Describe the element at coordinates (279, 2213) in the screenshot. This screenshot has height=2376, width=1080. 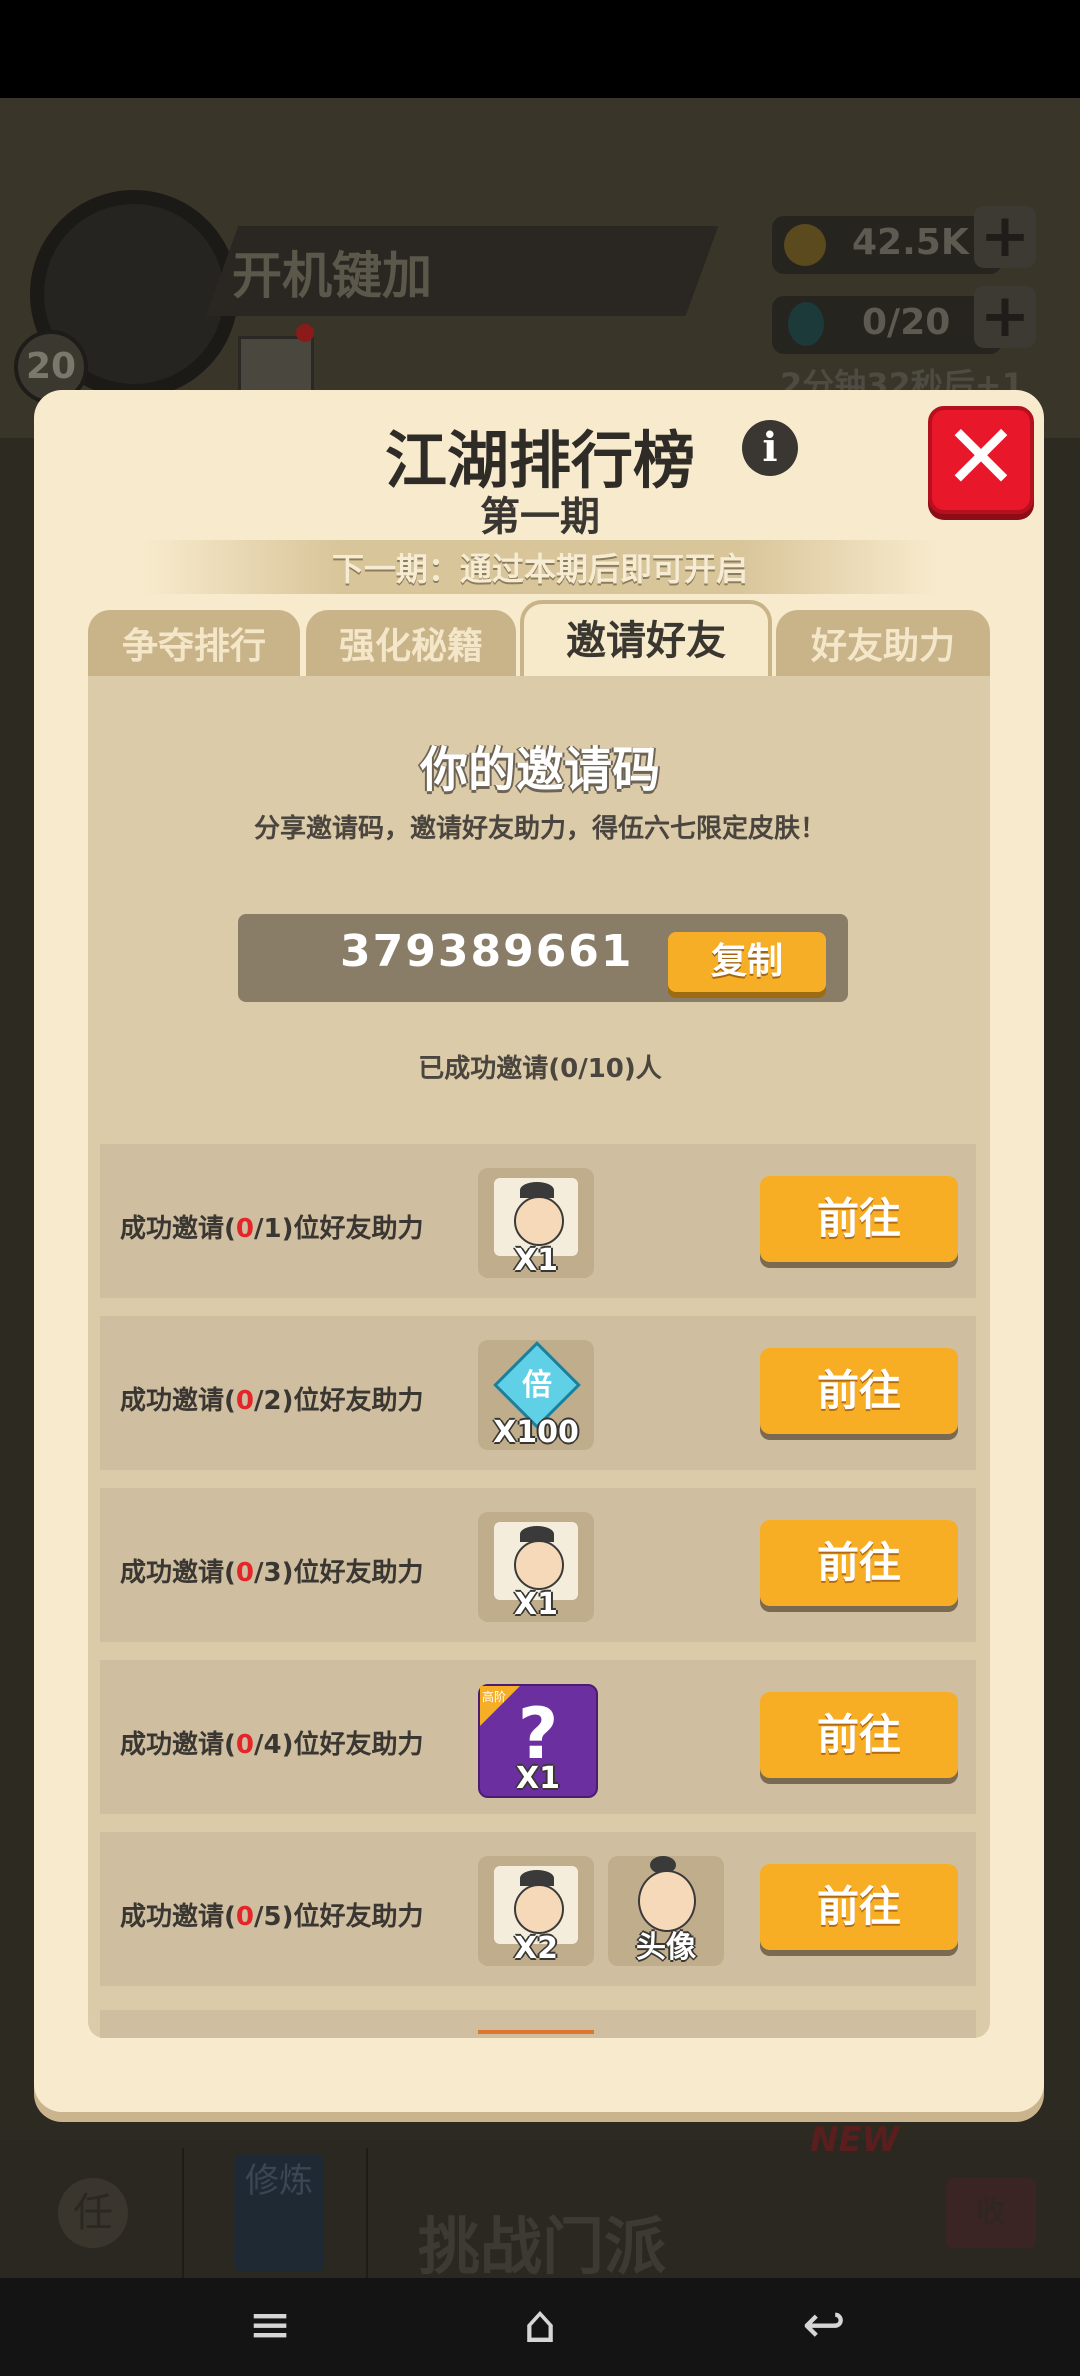
I see `nav-training-icon: 修炼` at that location.